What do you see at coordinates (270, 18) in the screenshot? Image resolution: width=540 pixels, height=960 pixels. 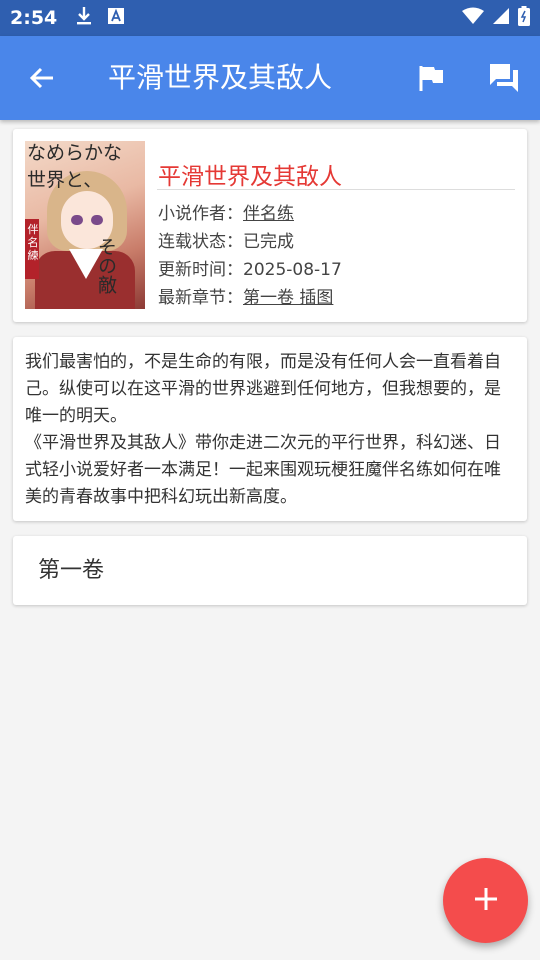 I see `status-bar: 2:54` at bounding box center [270, 18].